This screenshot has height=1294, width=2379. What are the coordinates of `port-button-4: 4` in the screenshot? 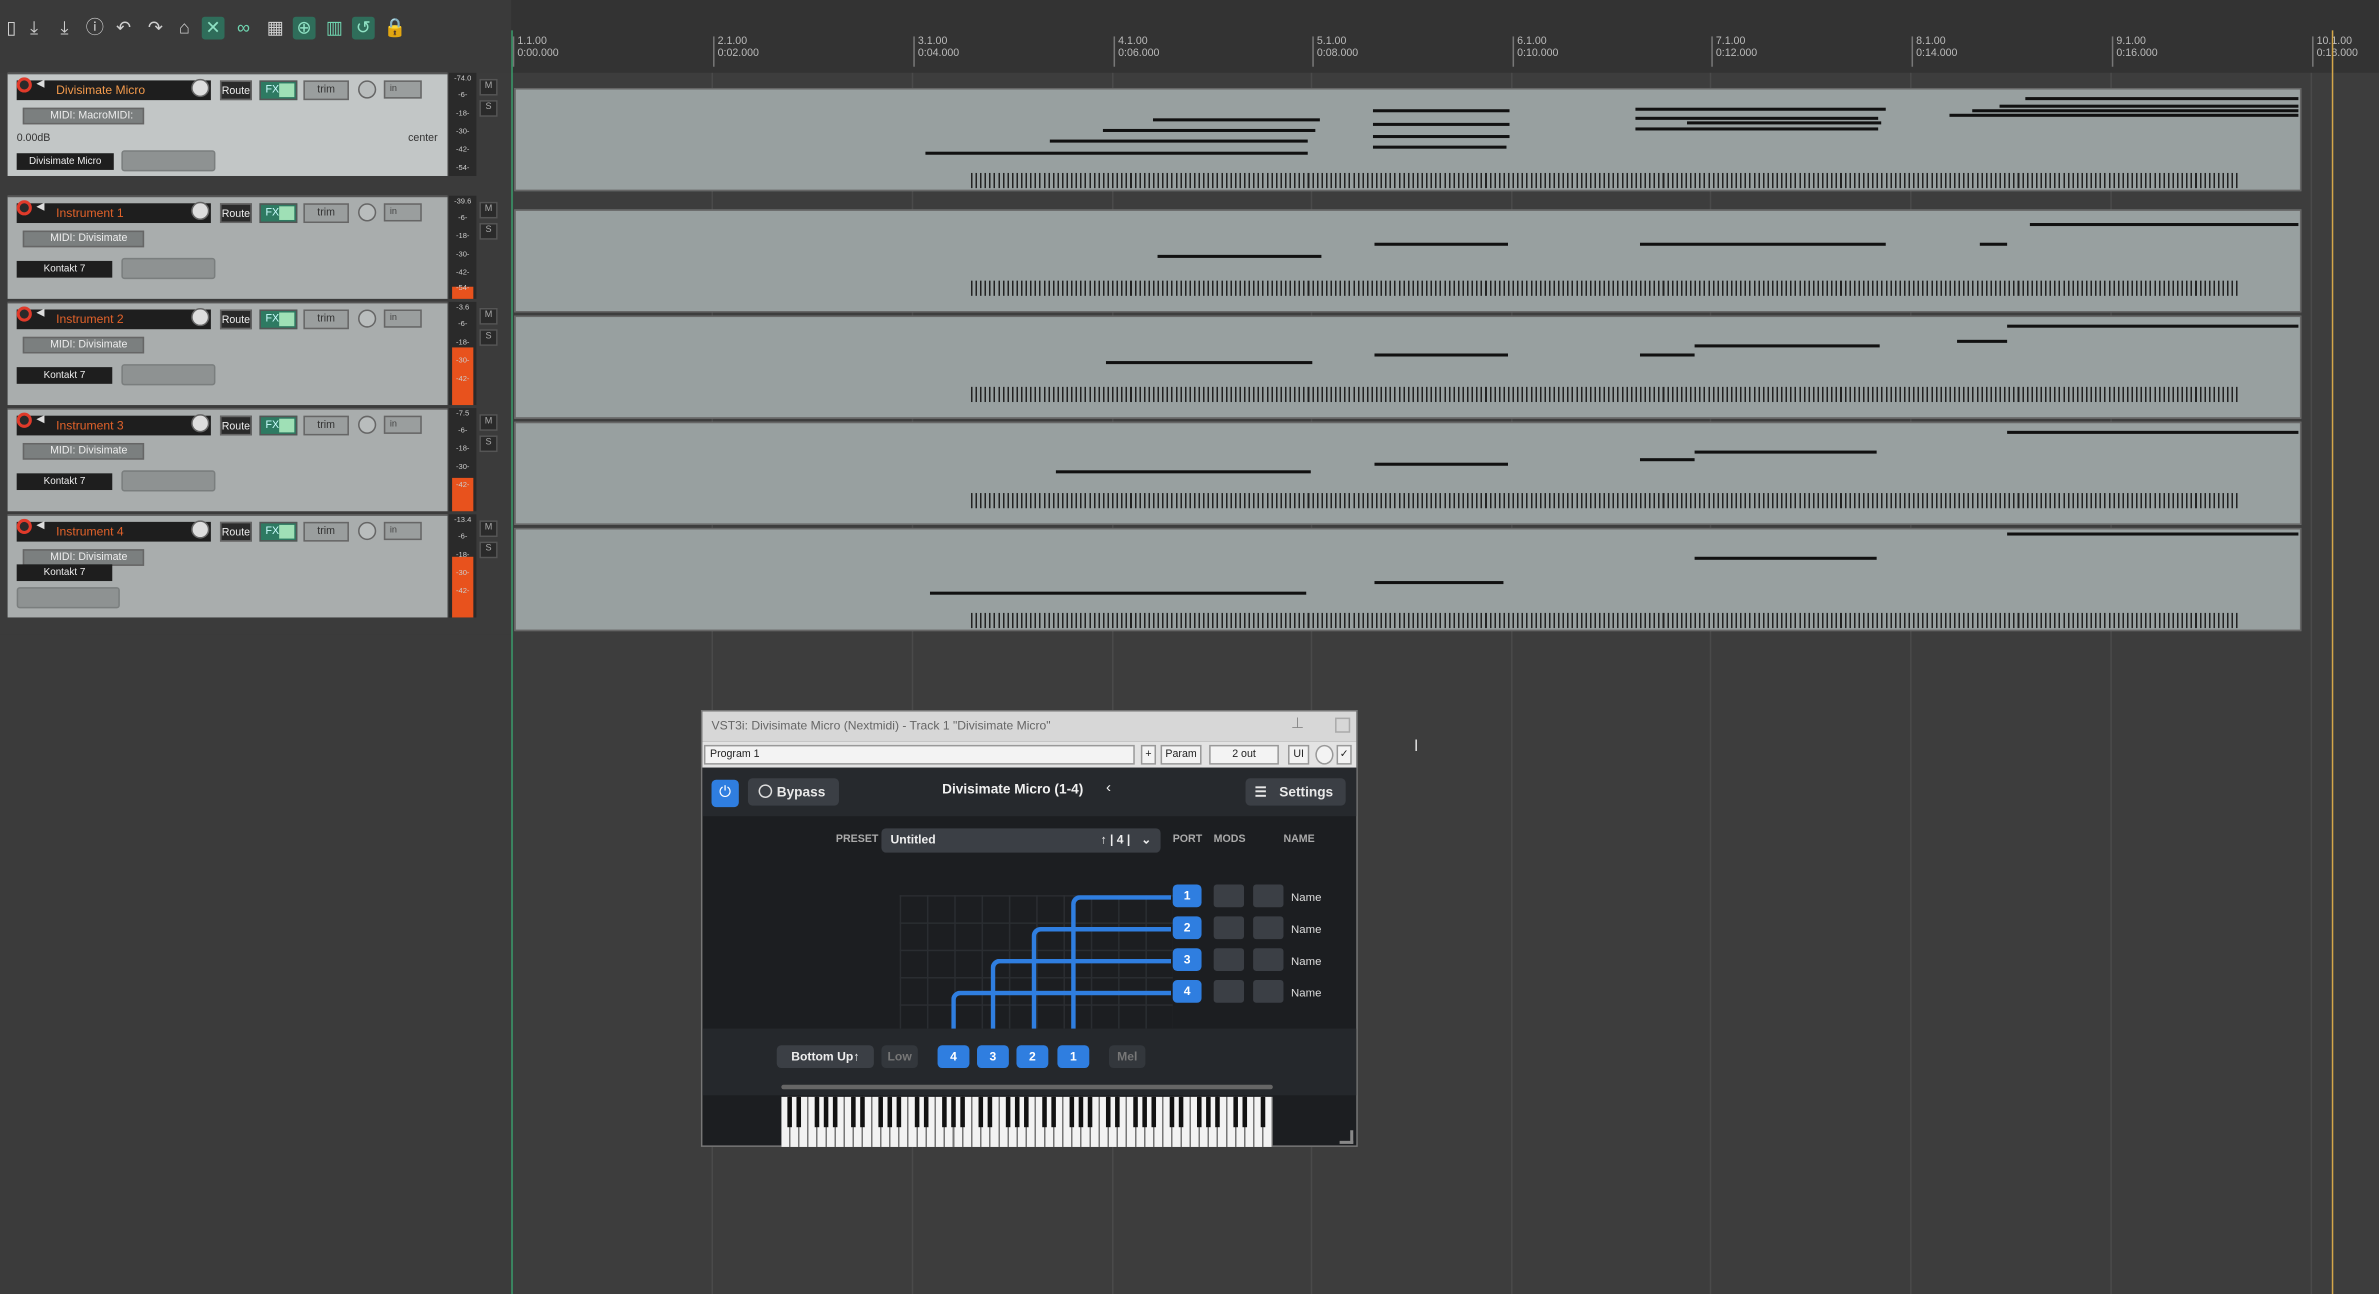 It's located at (1187, 991).